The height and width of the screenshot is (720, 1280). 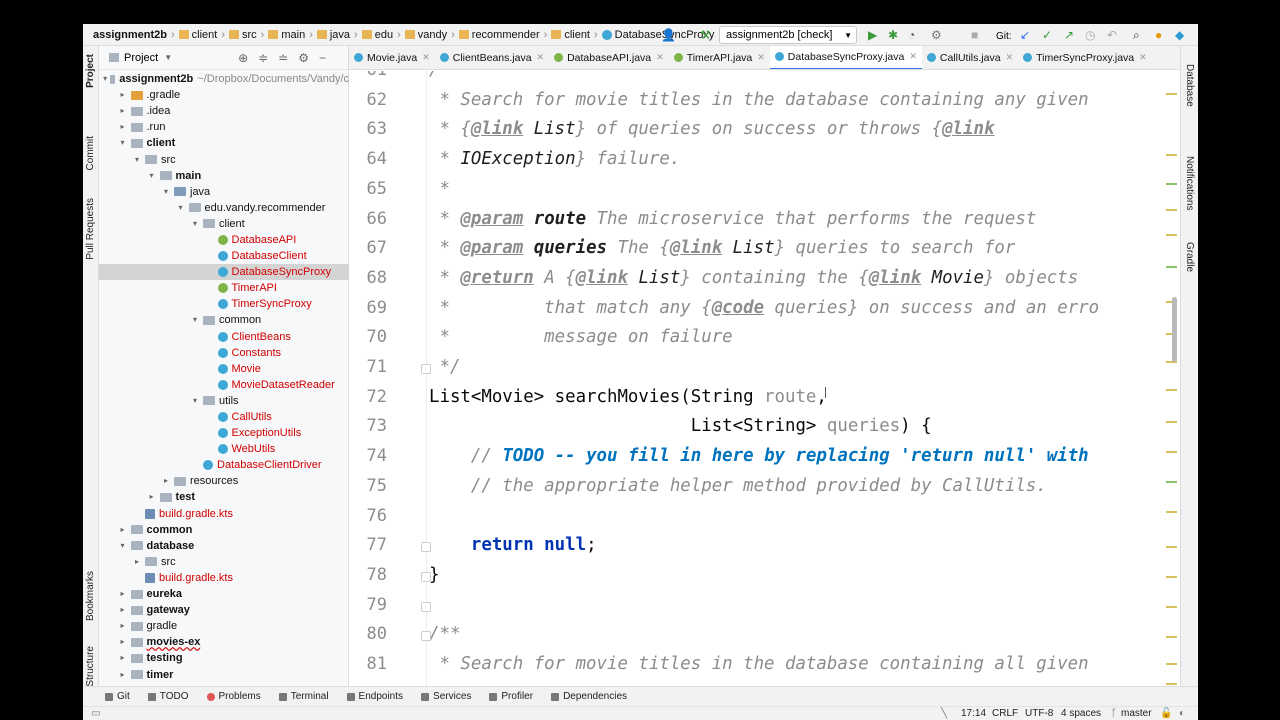 What do you see at coordinates (333, 35) in the screenshot?
I see `breadcrumb-item: java` at bounding box center [333, 35].